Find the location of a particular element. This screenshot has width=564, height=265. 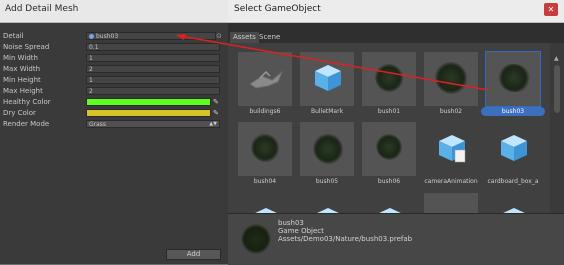

selected-asset-path: Assets/Demo03/Nature/bush03.prefab is located at coordinates (345, 239).